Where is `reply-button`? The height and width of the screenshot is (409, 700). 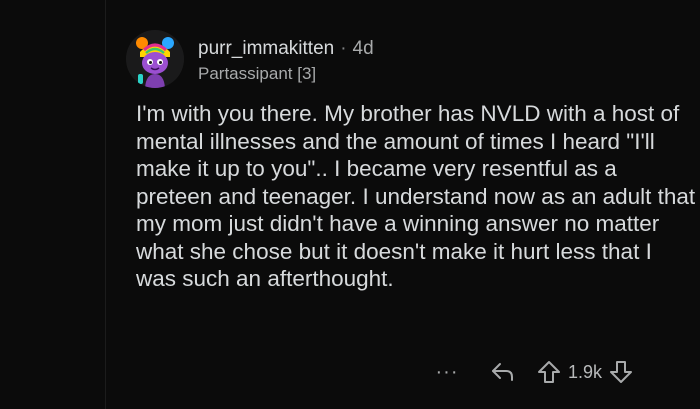
reply-button is located at coordinates (503, 372).